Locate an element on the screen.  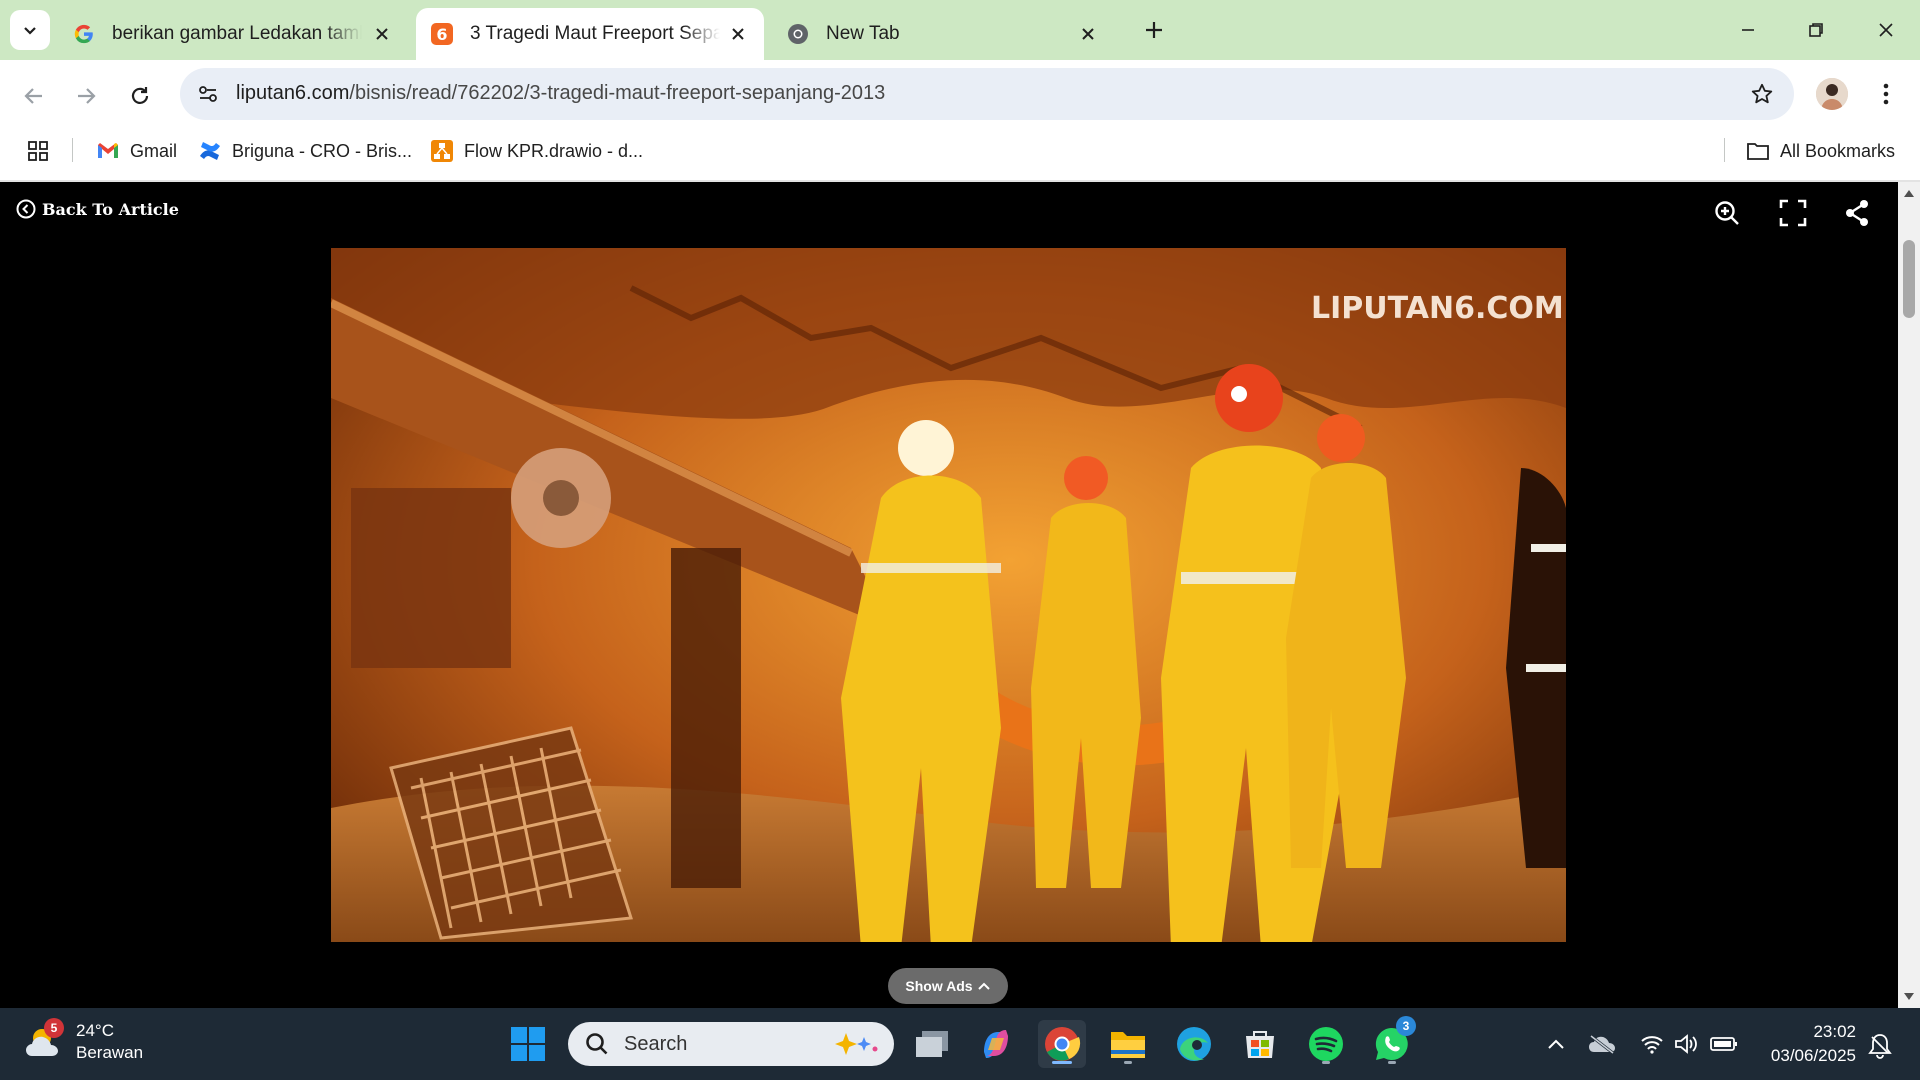
windows-logo-icon is located at coordinates (528, 1044).